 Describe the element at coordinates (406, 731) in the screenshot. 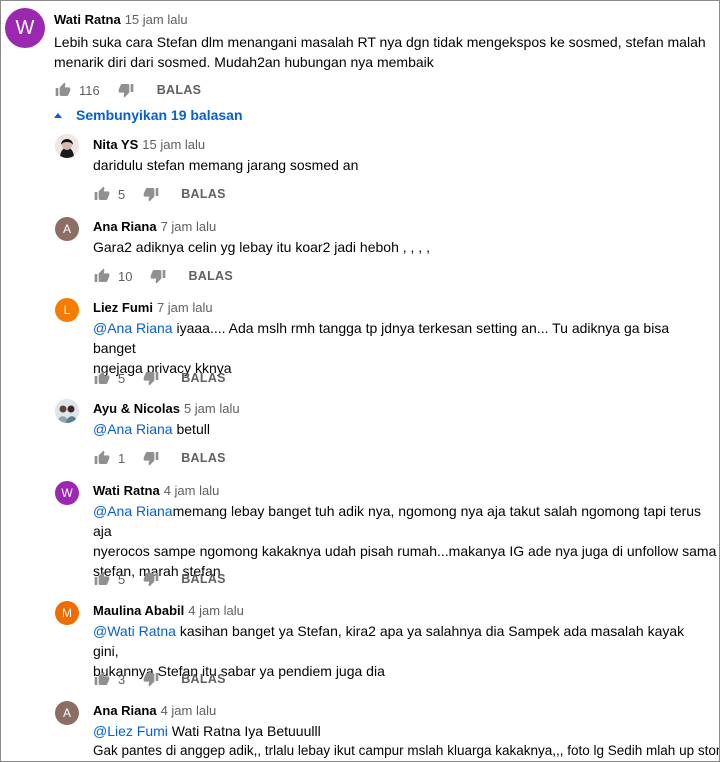

I see `comment-line: @Liez Fumi Wati Ratna Iya Betuuulll` at that location.